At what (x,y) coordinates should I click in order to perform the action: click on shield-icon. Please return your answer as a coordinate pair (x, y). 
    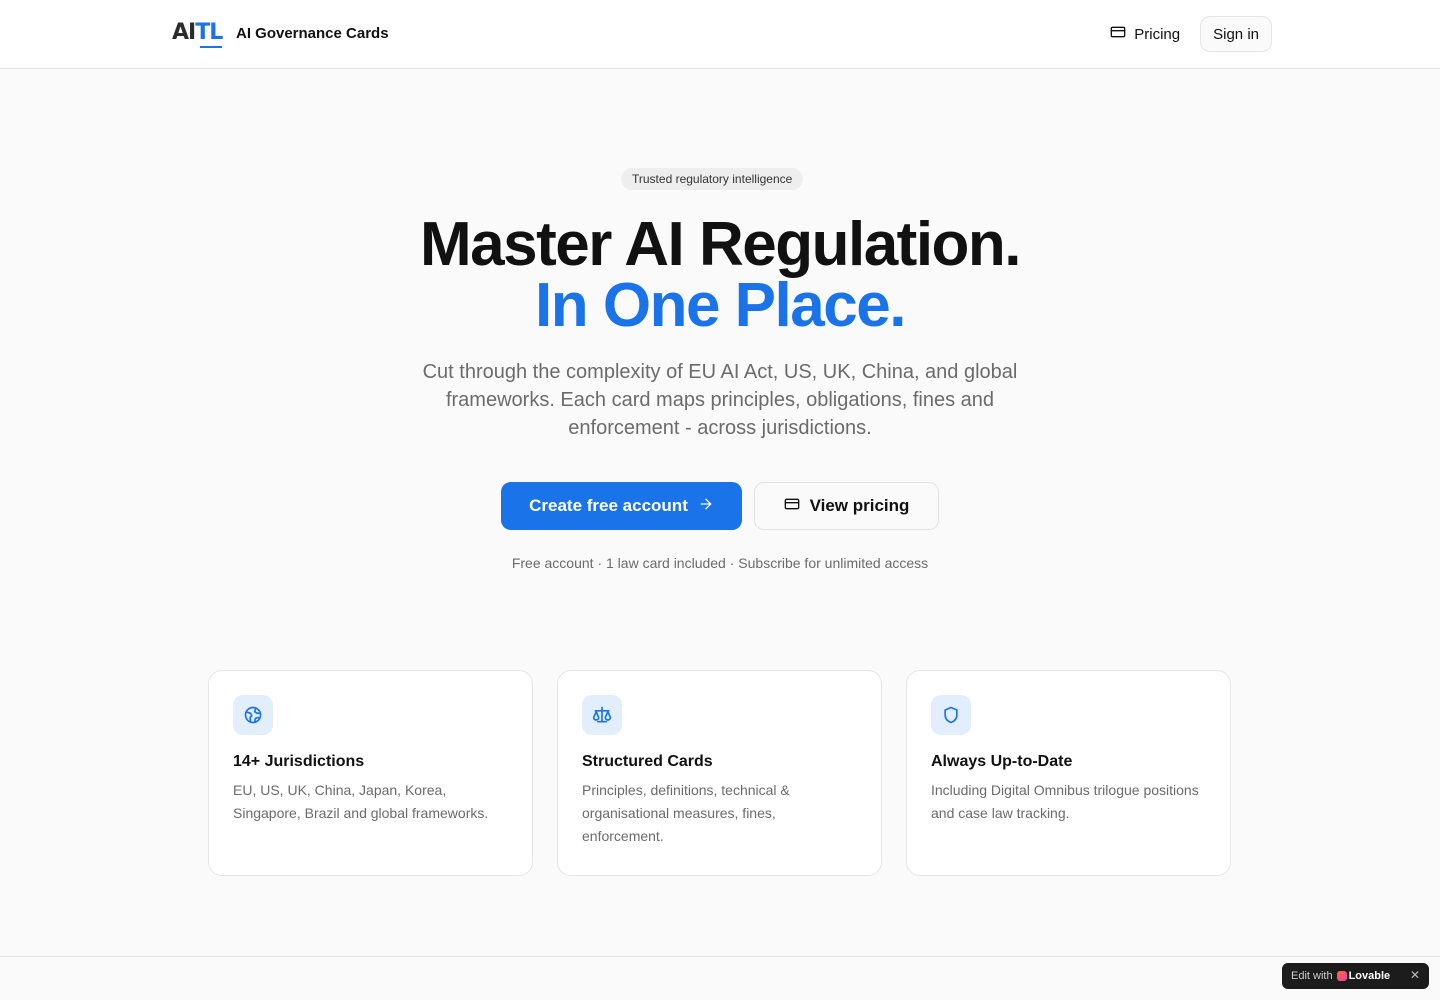
    Looking at the image, I should click on (951, 715).